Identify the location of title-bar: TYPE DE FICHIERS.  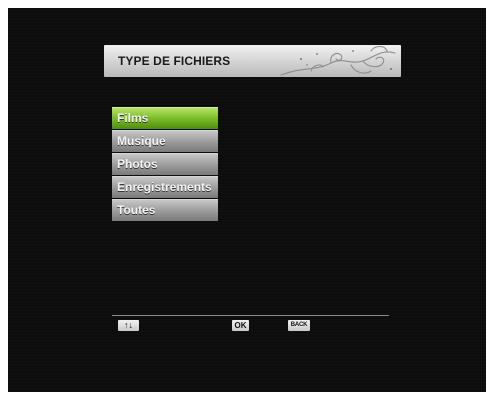
(252, 61).